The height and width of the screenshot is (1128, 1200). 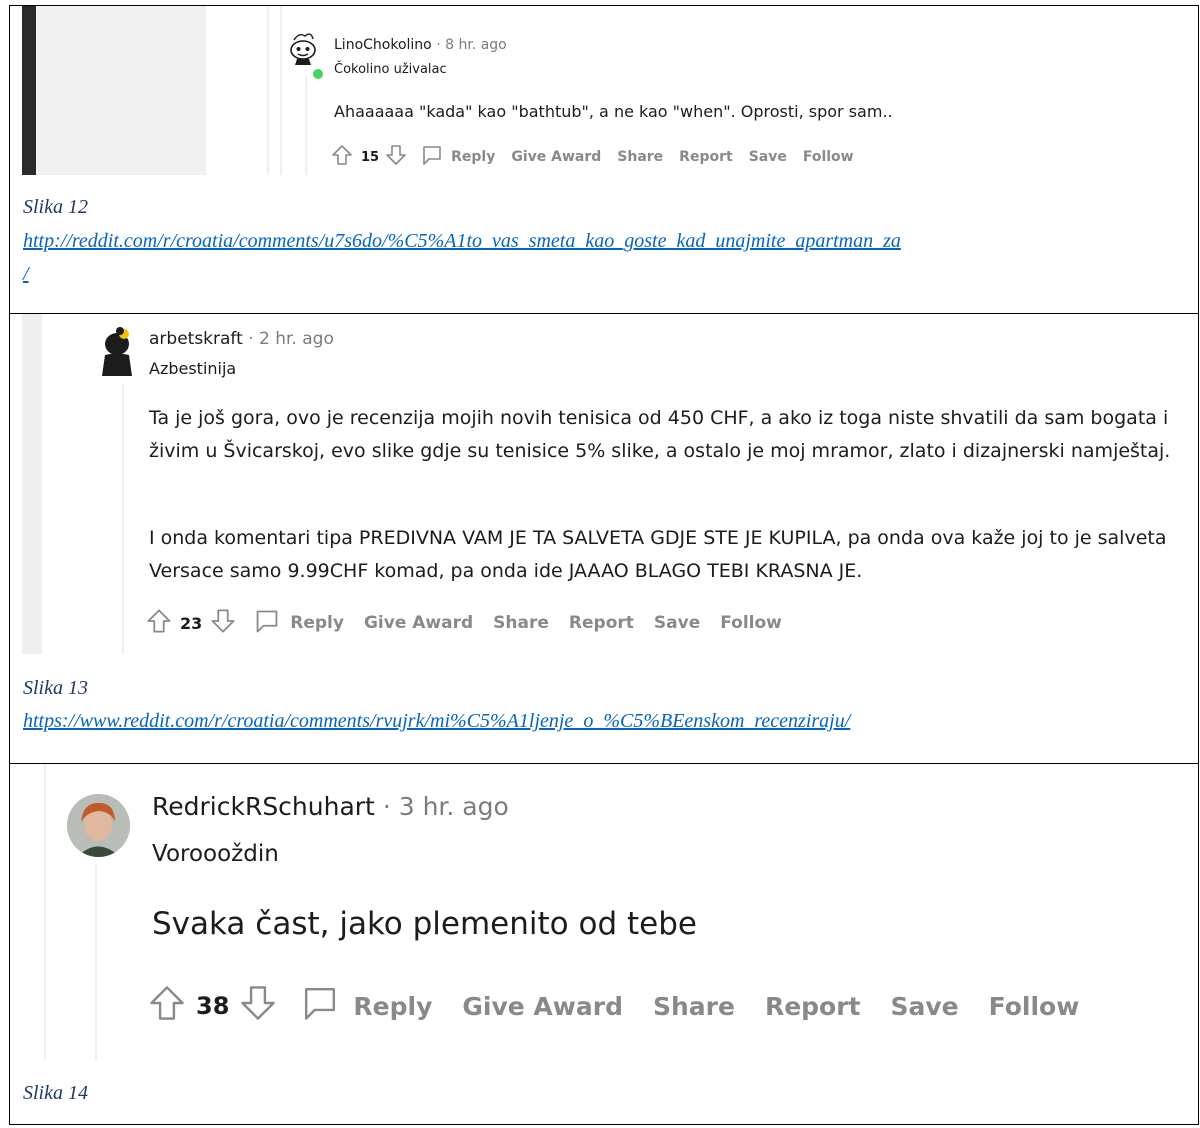 I want to click on user-flair: Voroooždin, so click(x=215, y=854).